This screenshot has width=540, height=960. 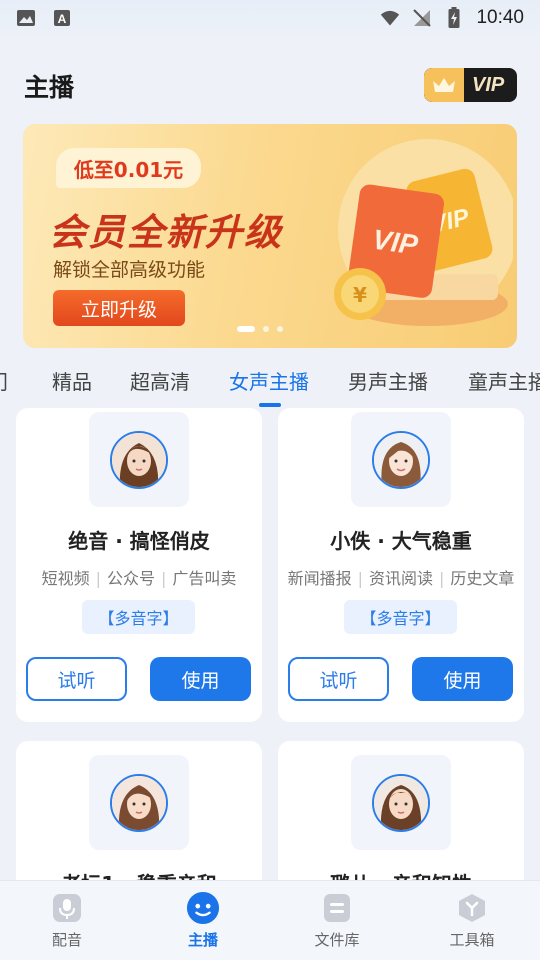 I want to click on nav-item-dubbing: 配音, so click(x=67, y=920).